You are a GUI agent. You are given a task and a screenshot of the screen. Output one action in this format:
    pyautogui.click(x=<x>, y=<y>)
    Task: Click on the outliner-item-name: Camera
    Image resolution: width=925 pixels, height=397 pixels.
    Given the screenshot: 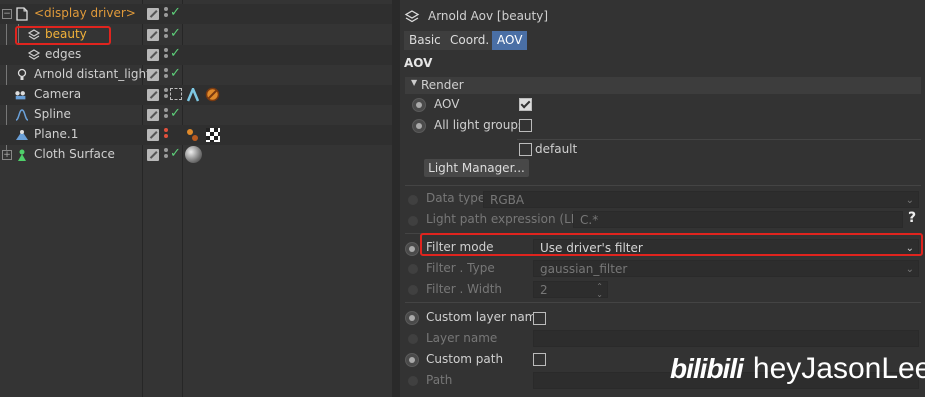 What is the action you would take?
    pyautogui.click(x=57, y=94)
    